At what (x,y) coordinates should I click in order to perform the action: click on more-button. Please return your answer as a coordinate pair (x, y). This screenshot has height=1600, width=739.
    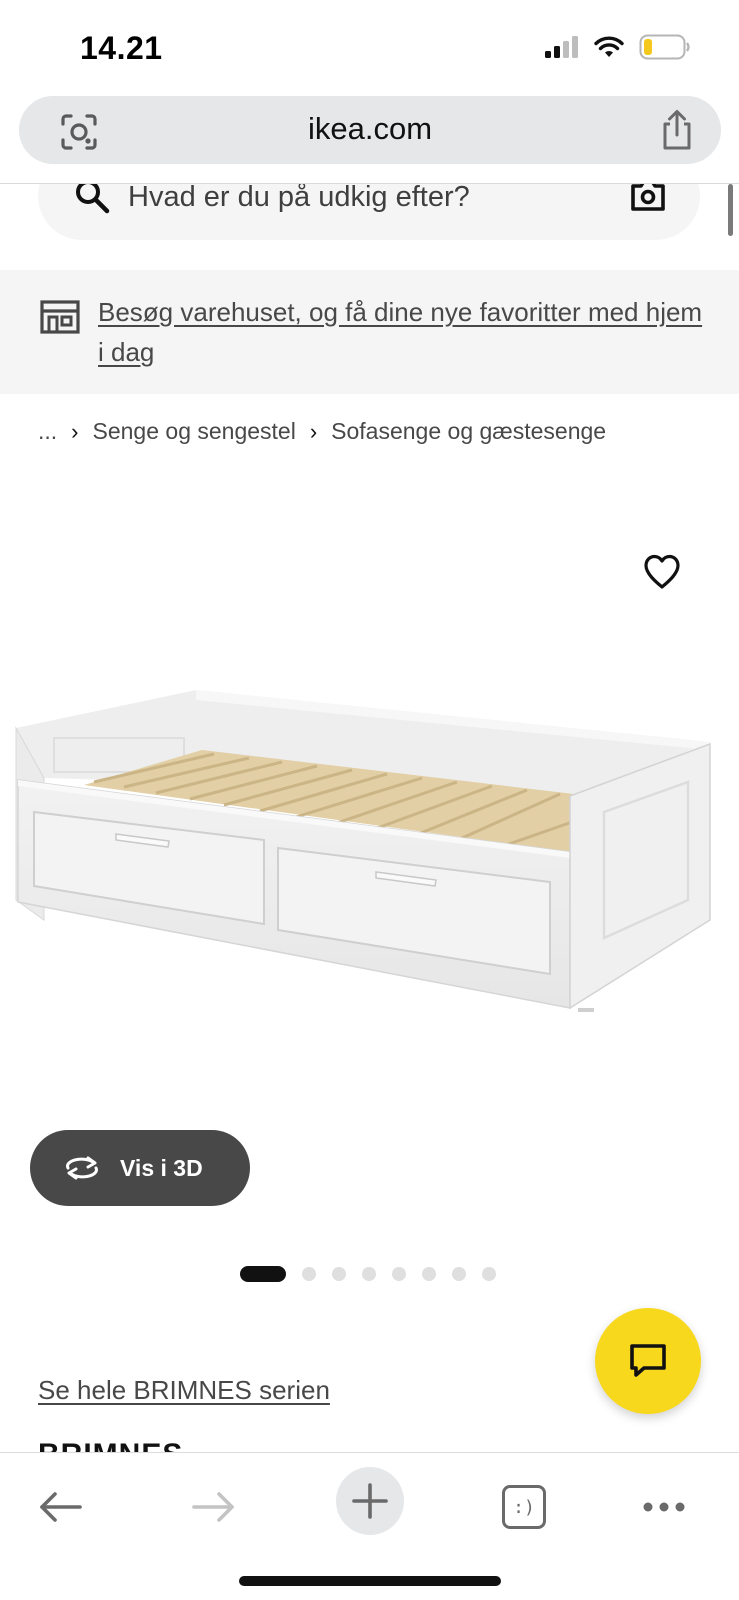
    Looking at the image, I should click on (664, 1507).